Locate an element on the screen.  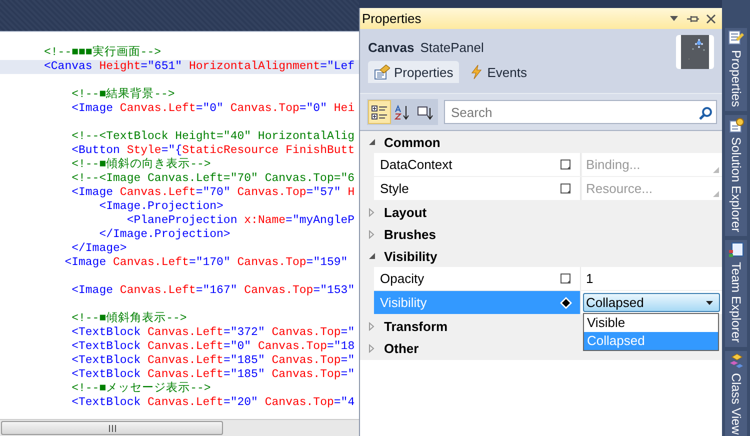
code-line: <!--■メッセージ表示--> is located at coordinates (140, 389).